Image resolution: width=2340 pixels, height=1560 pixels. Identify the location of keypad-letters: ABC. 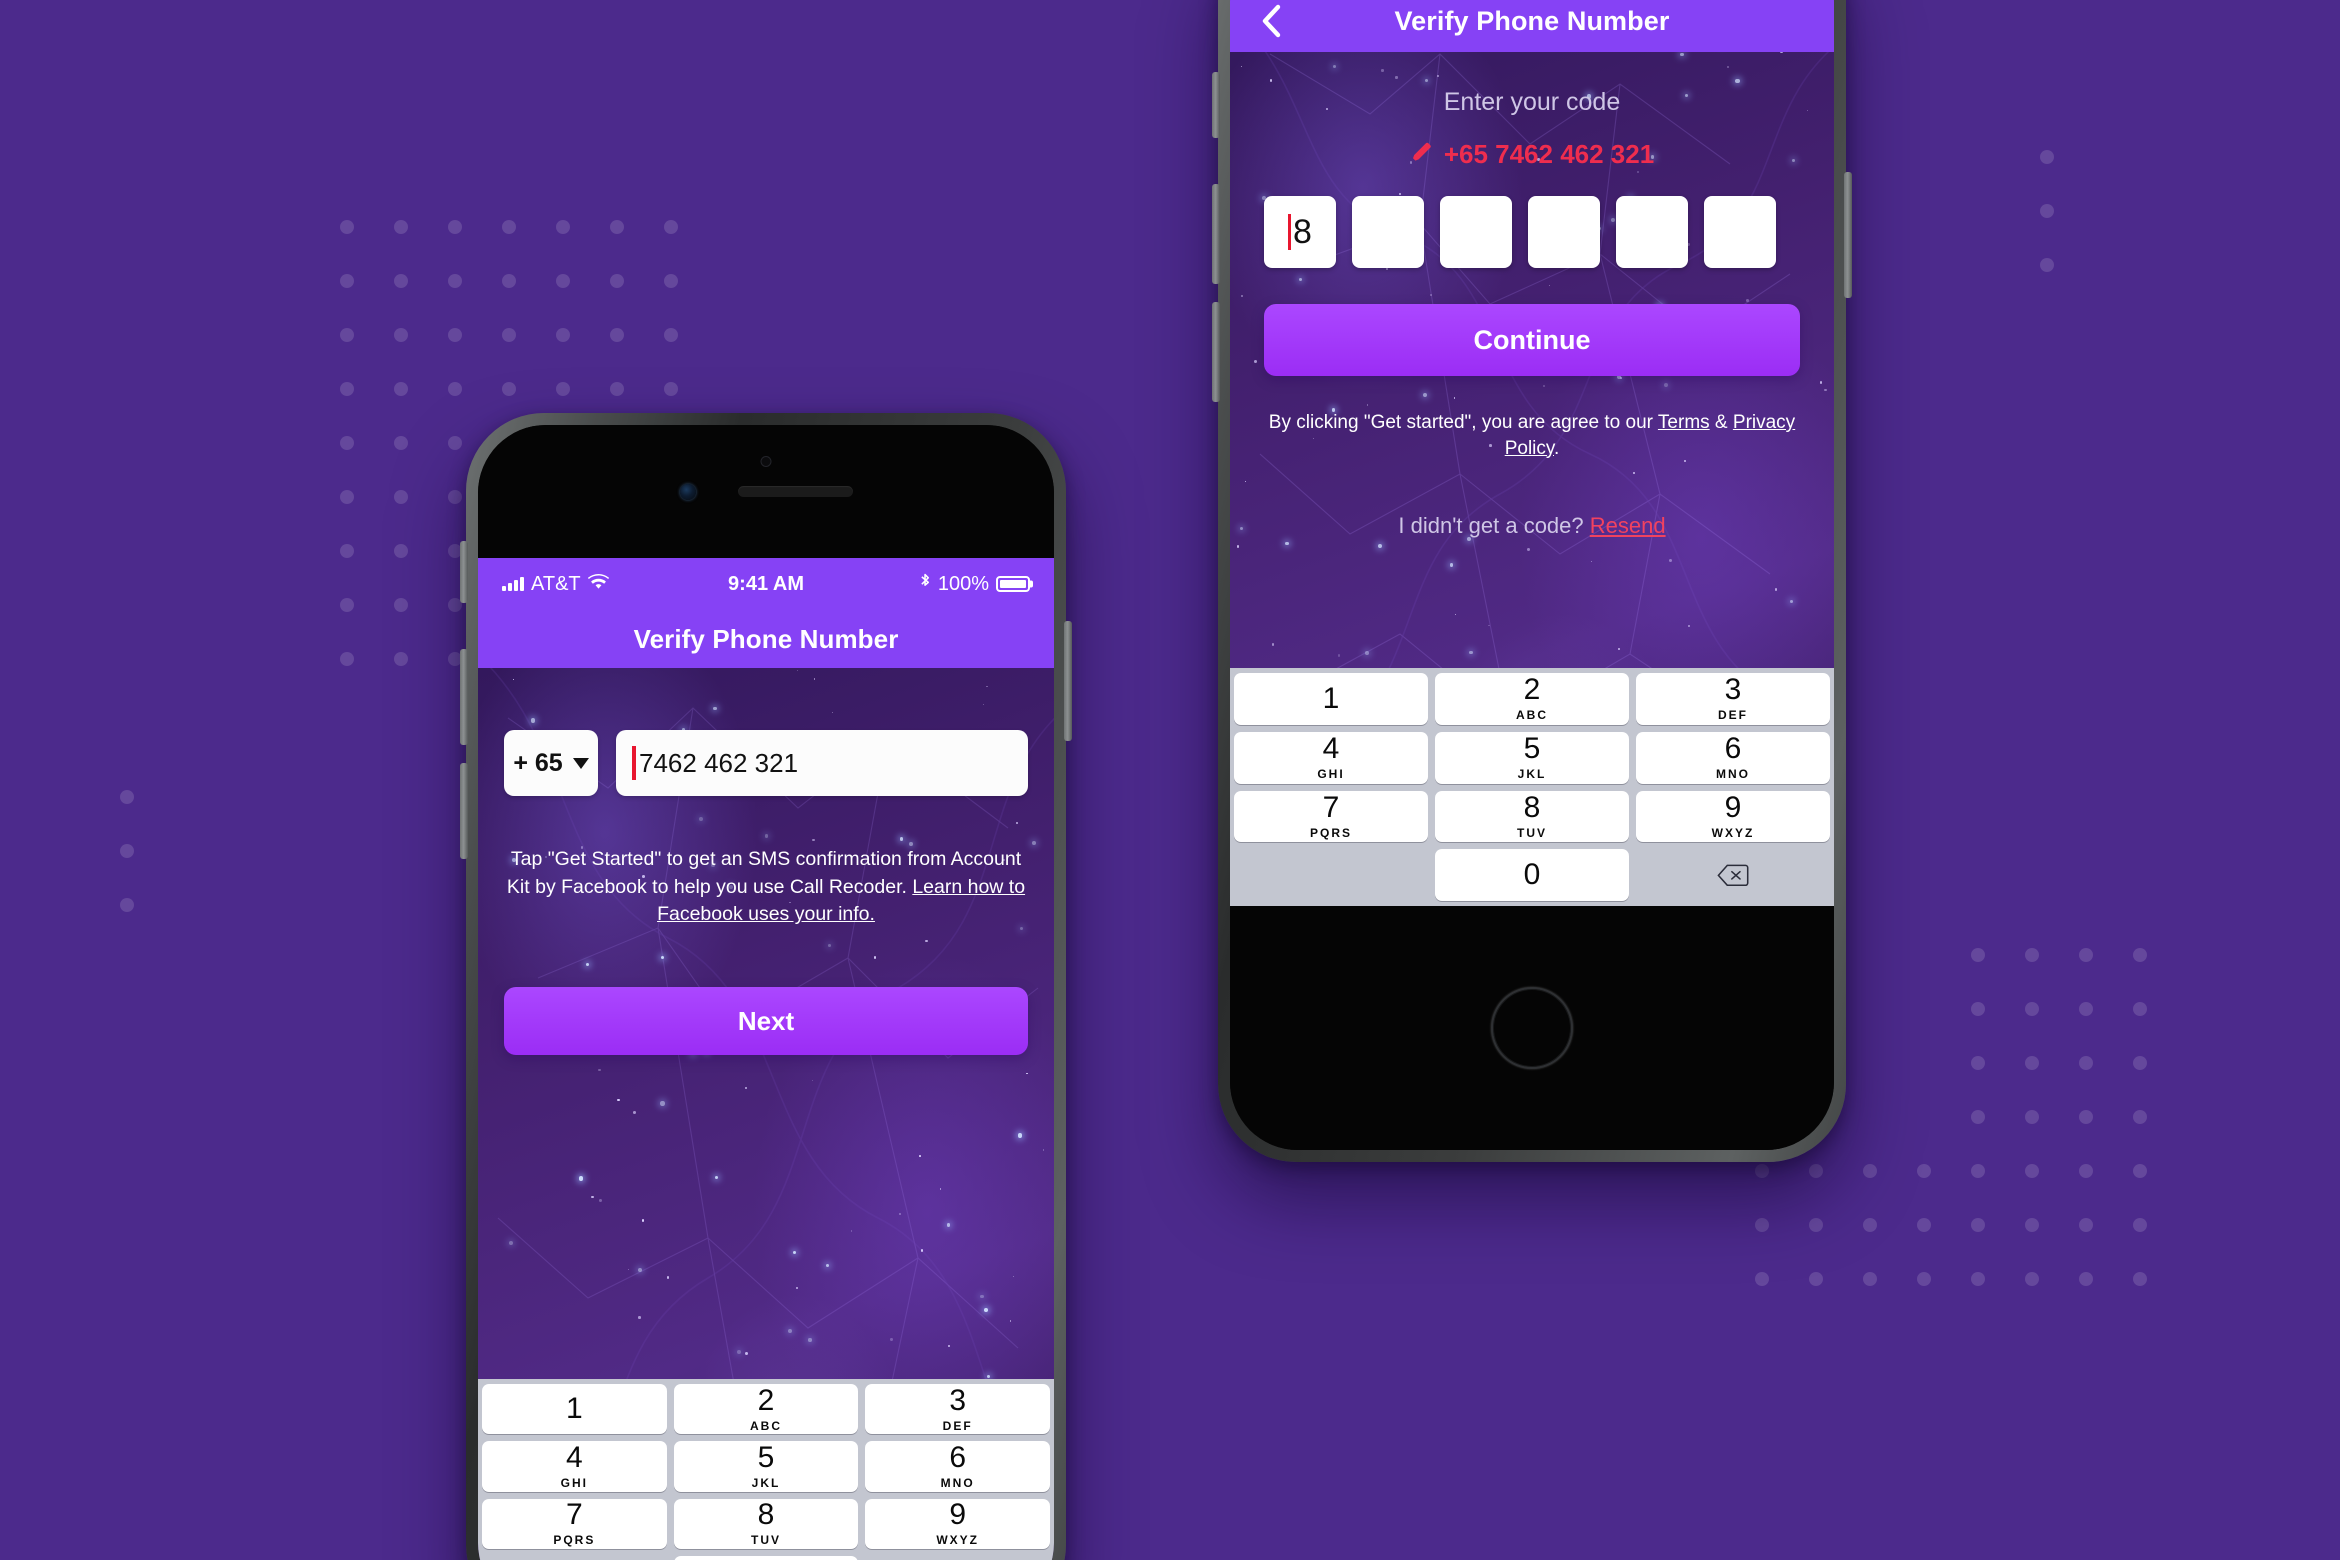
(1532, 715).